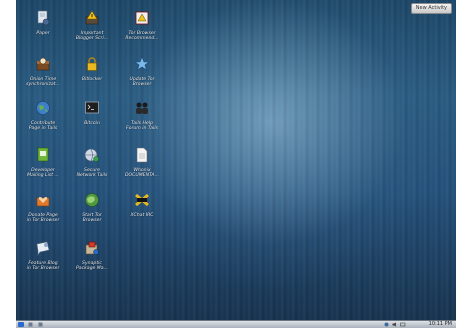  What do you see at coordinates (43, 108) in the screenshot?
I see `globe-icon` at bounding box center [43, 108].